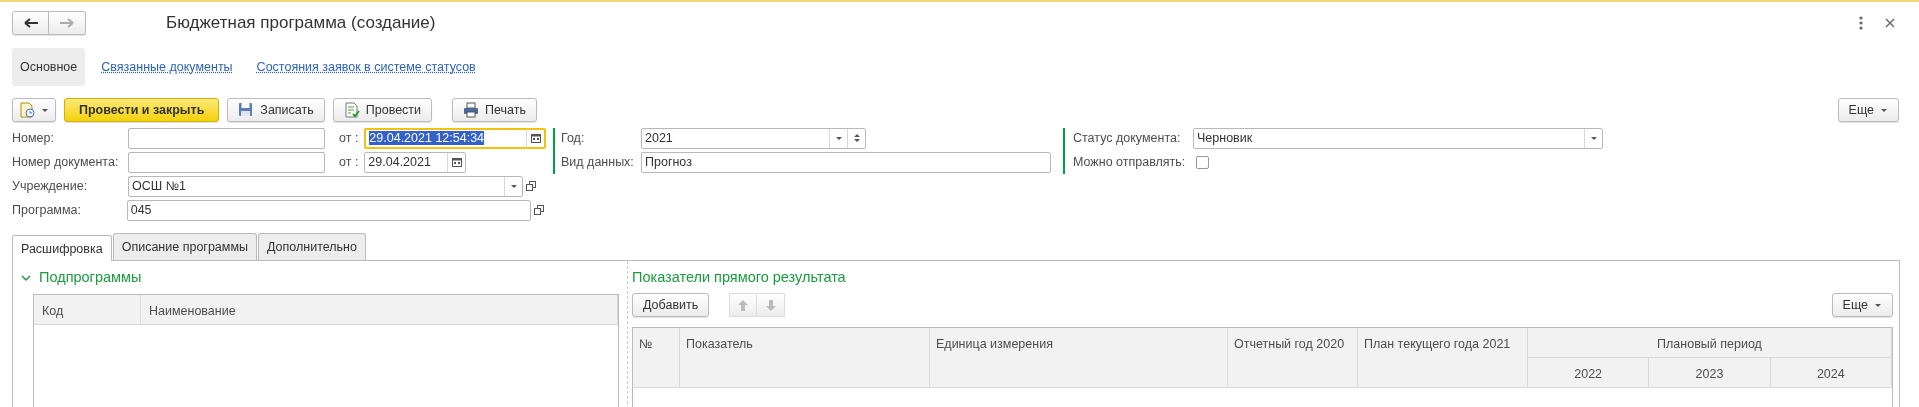  What do you see at coordinates (351, 110) in the screenshot?
I see `document-check-icon` at bounding box center [351, 110].